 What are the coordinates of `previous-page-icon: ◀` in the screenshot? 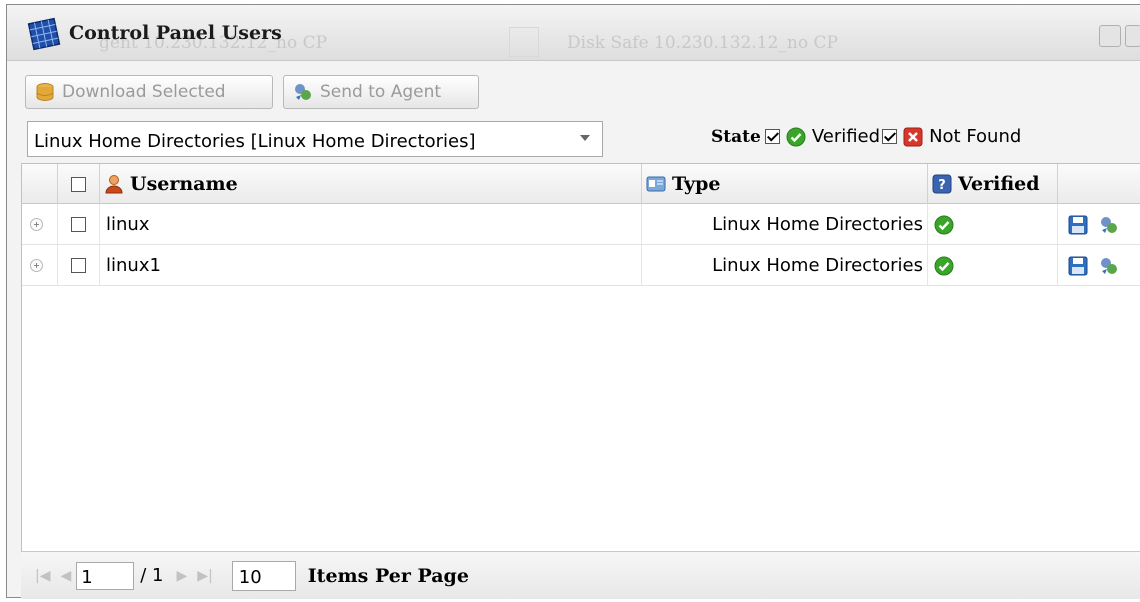 It's located at (65, 576).